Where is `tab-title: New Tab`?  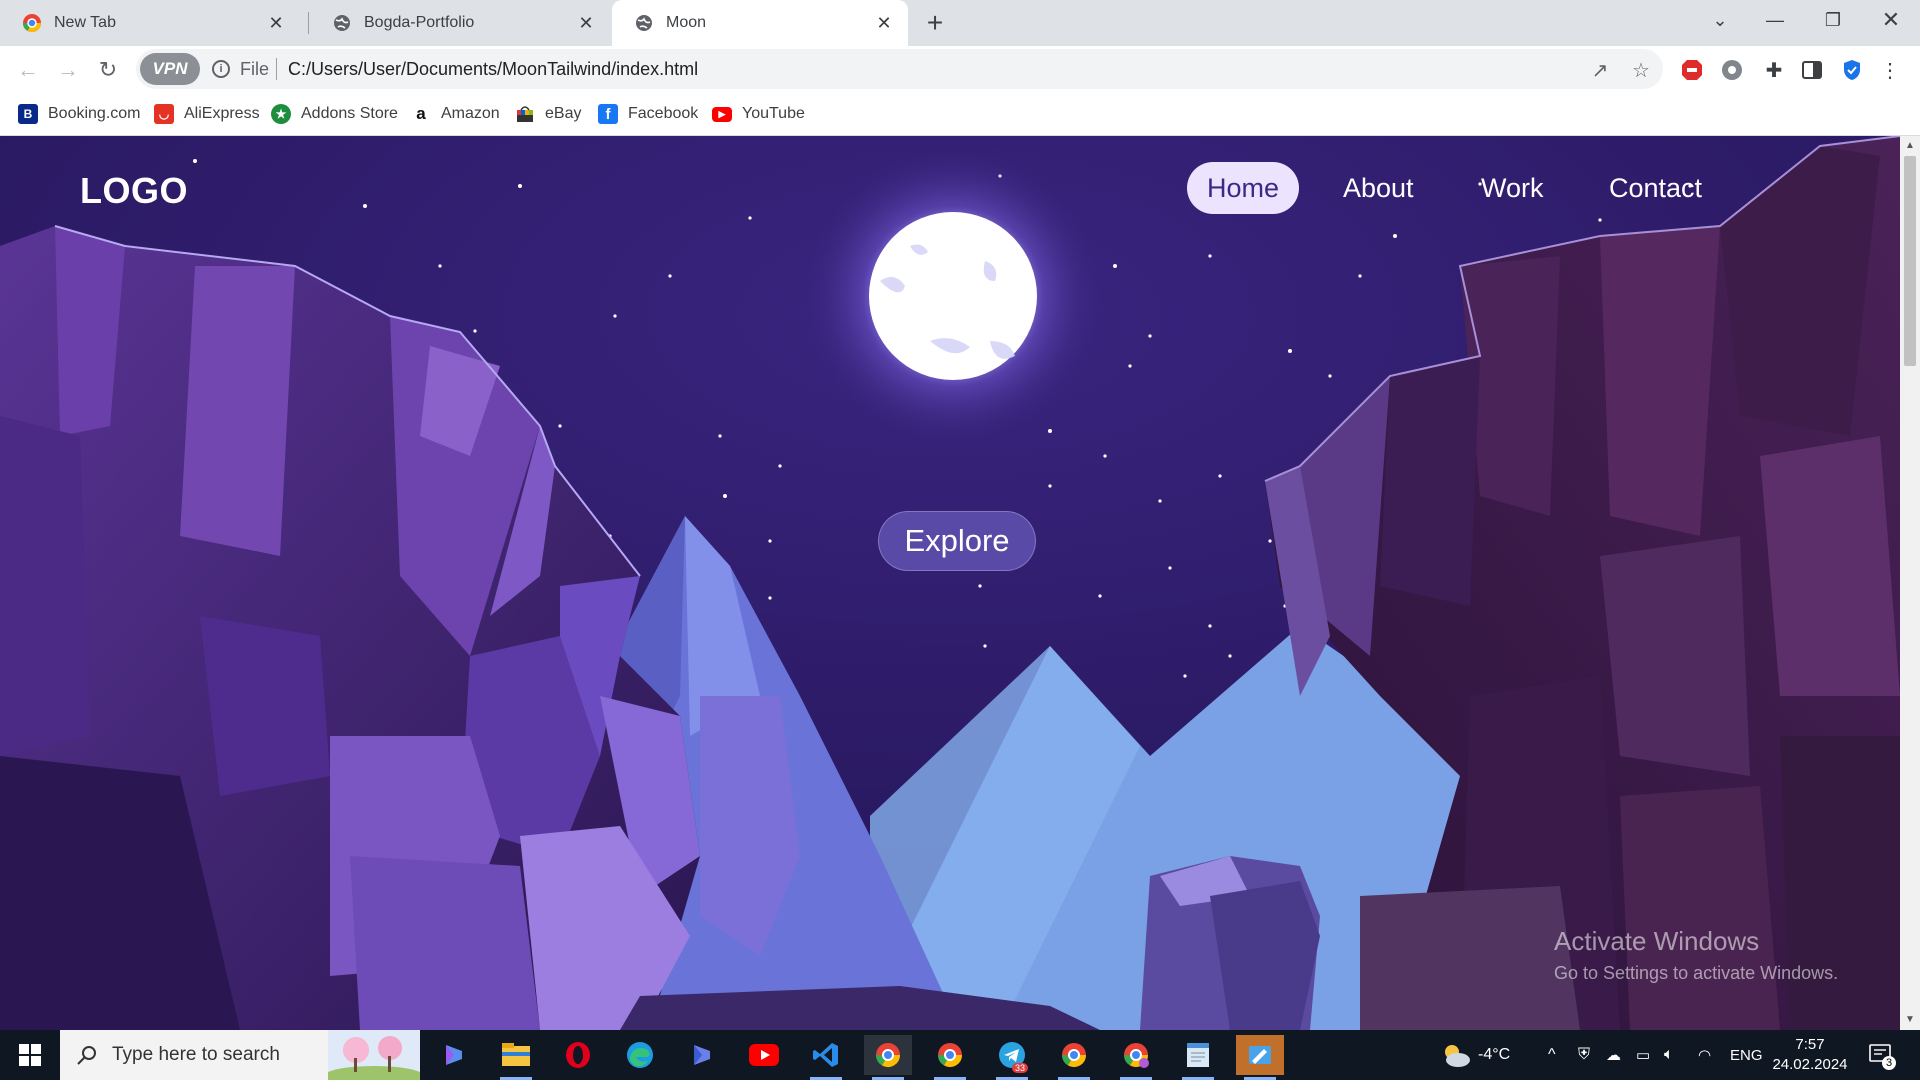 tab-title: New Tab is located at coordinates (85, 22).